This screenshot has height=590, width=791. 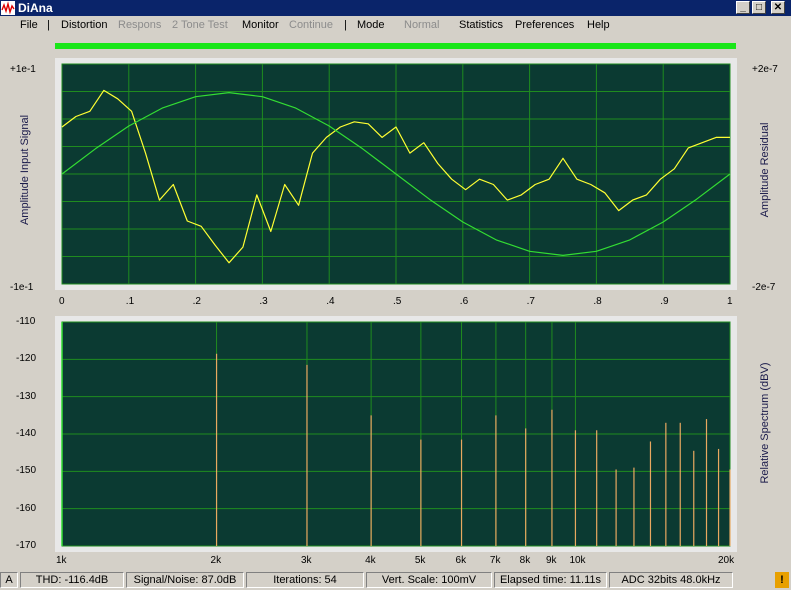 What do you see at coordinates (22, 287) in the screenshot?
I see `y-left-bottom-label: -1e-1` at bounding box center [22, 287].